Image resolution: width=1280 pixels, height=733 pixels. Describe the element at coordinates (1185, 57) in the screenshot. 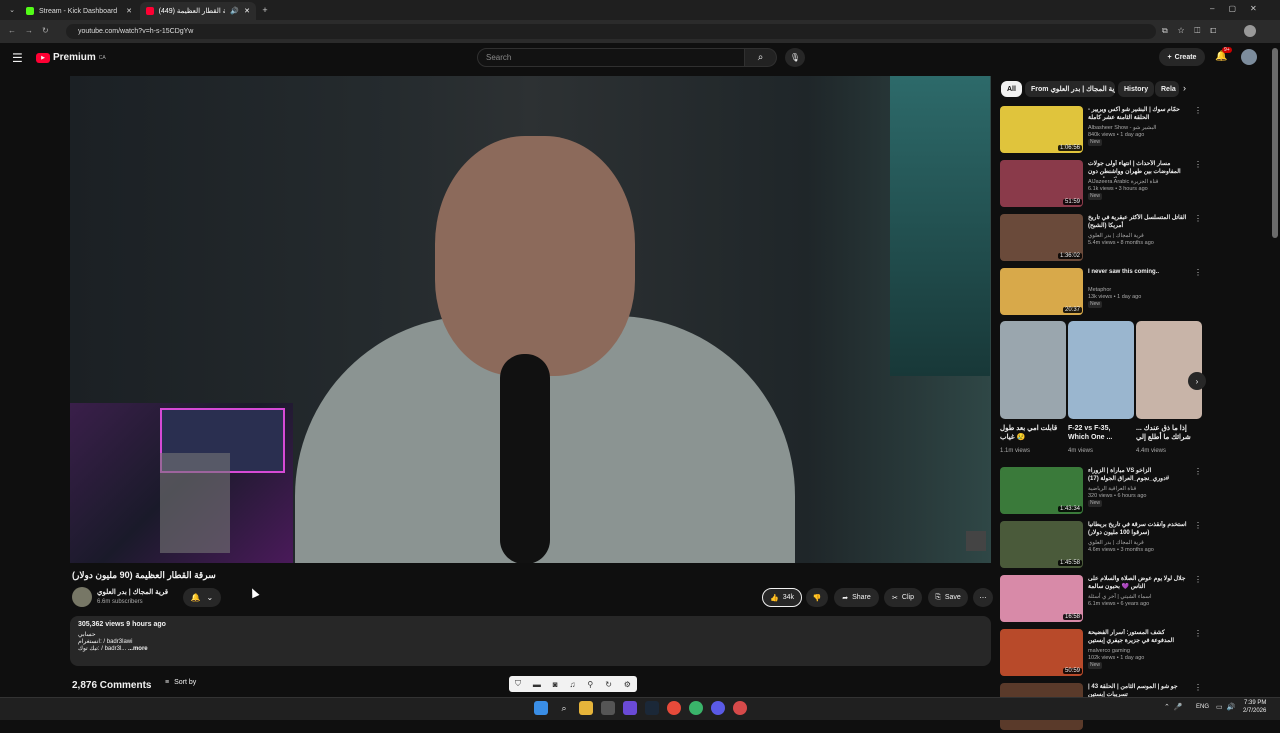

I see `create-label: Create` at that location.